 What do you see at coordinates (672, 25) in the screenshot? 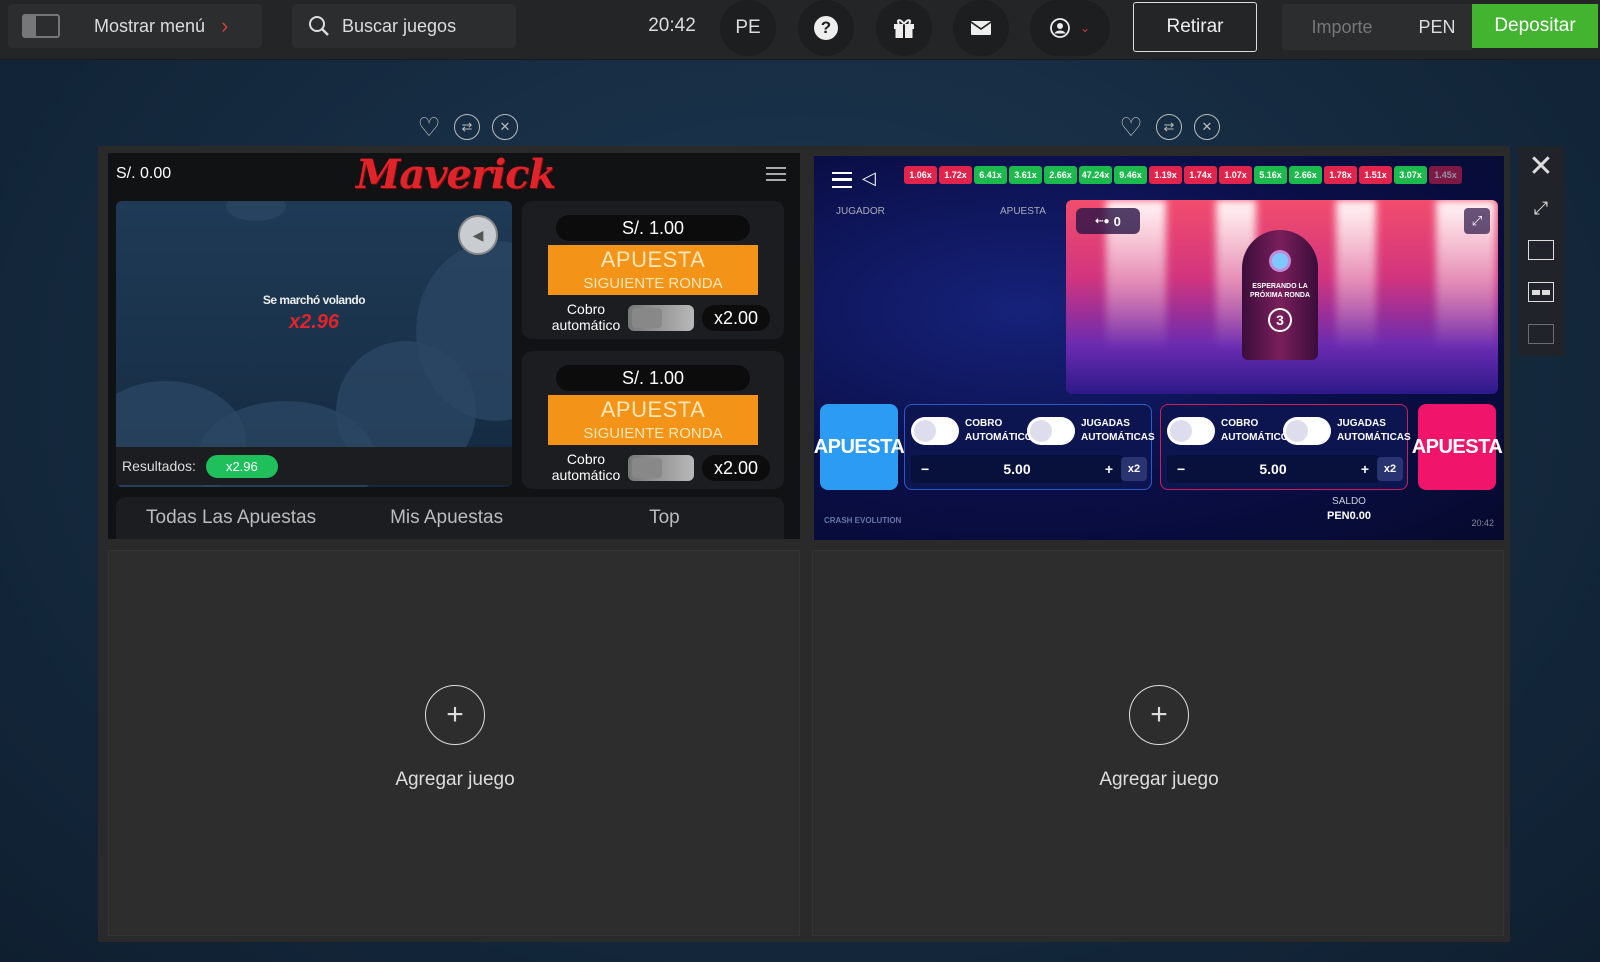
I see `clock: 20:42` at bounding box center [672, 25].